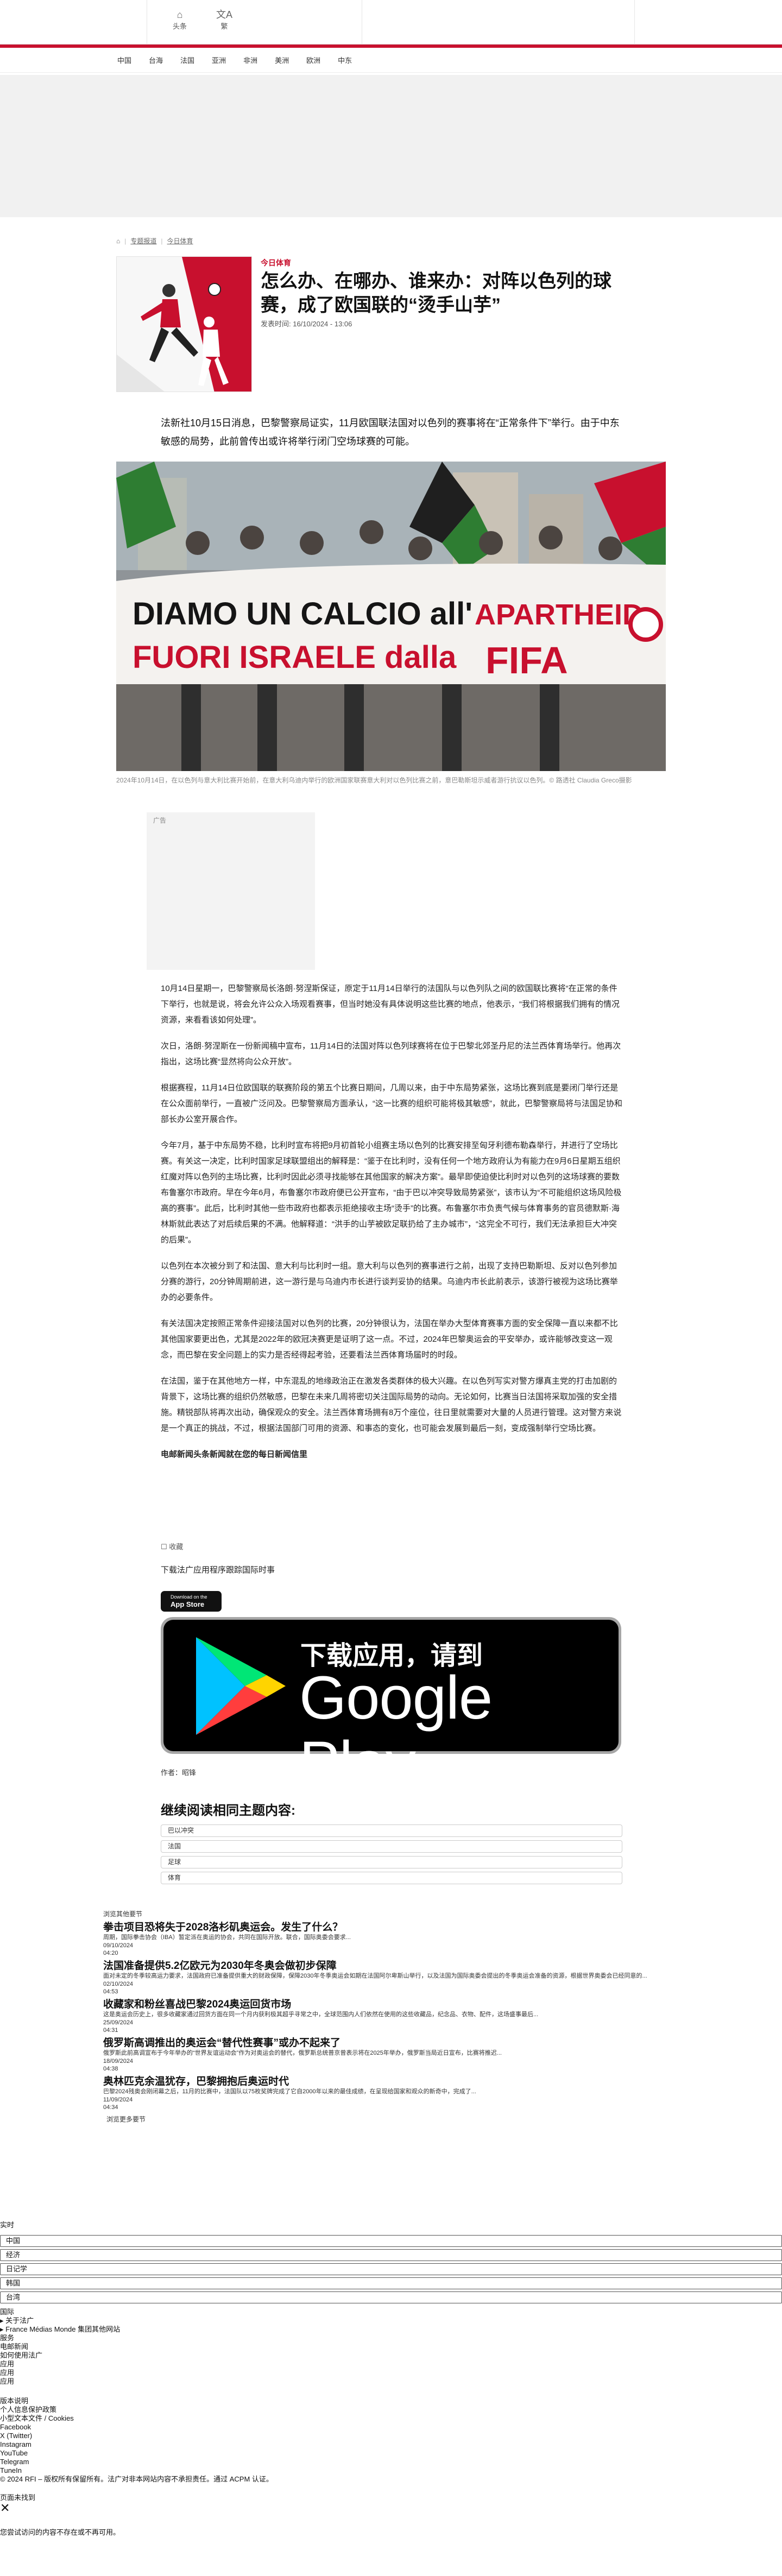 This screenshot has width=782, height=2576. I want to click on twitter-link: X (Twitter), so click(391, 2436).